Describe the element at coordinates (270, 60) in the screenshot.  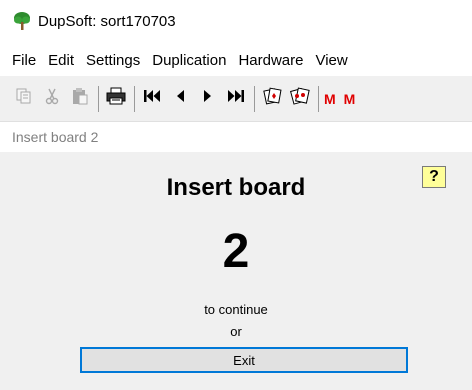
I see `menu-hardware: Hardware` at that location.